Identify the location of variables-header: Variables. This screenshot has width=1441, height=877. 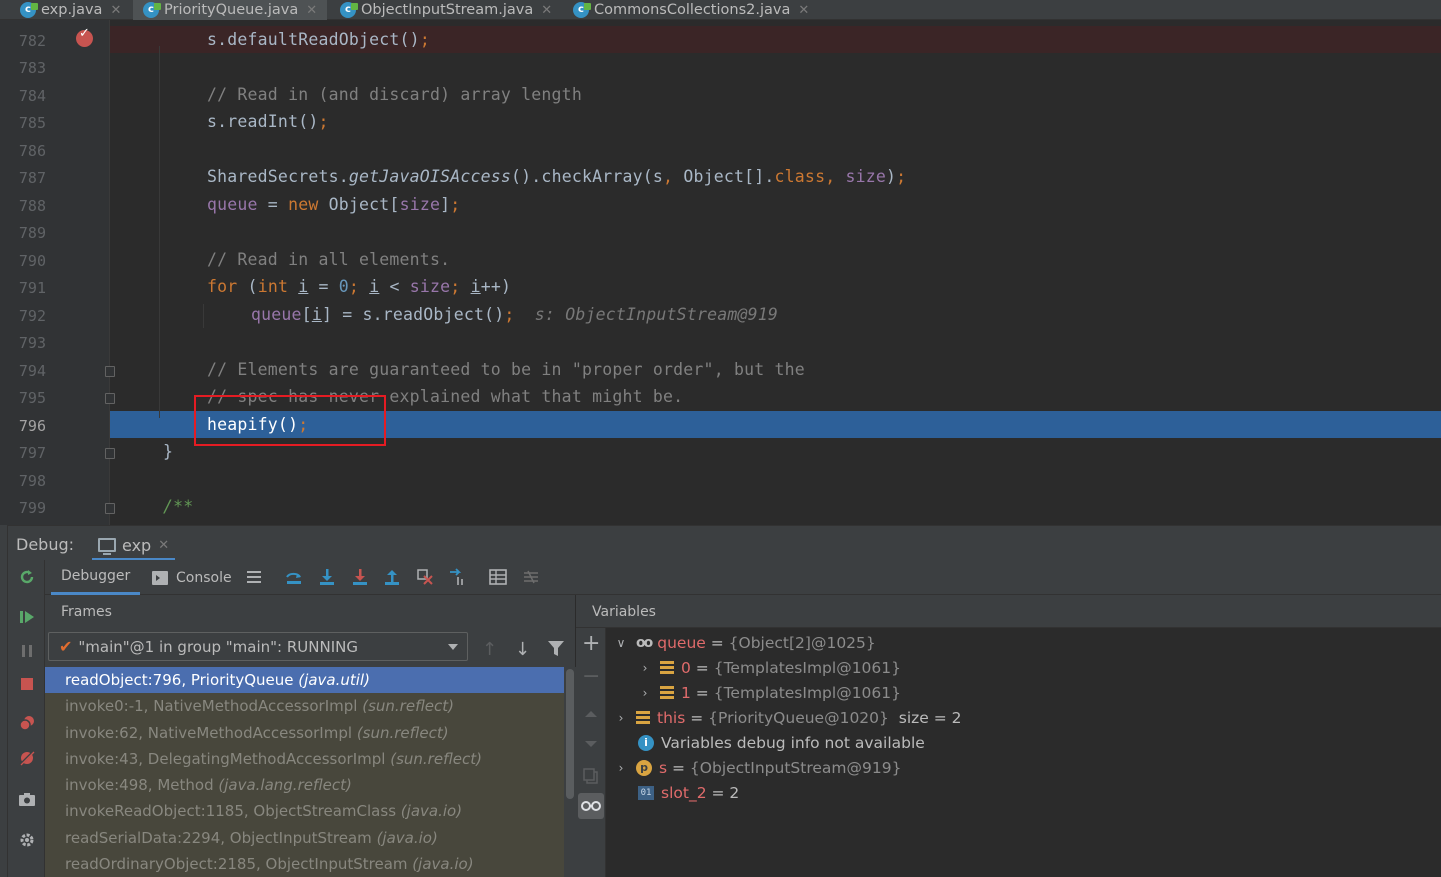
(1008, 611).